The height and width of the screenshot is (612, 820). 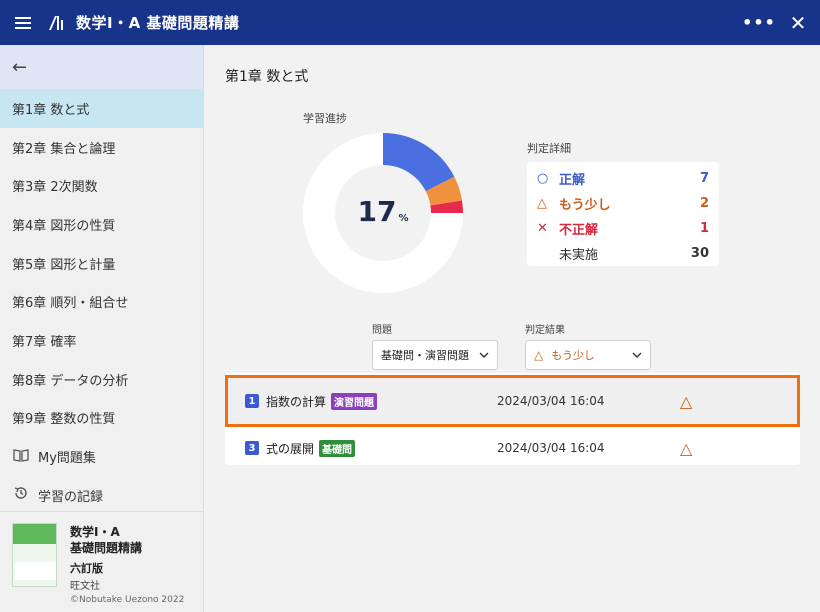 What do you see at coordinates (290, 448) in the screenshot?
I see `problem-name: 式の展開` at bounding box center [290, 448].